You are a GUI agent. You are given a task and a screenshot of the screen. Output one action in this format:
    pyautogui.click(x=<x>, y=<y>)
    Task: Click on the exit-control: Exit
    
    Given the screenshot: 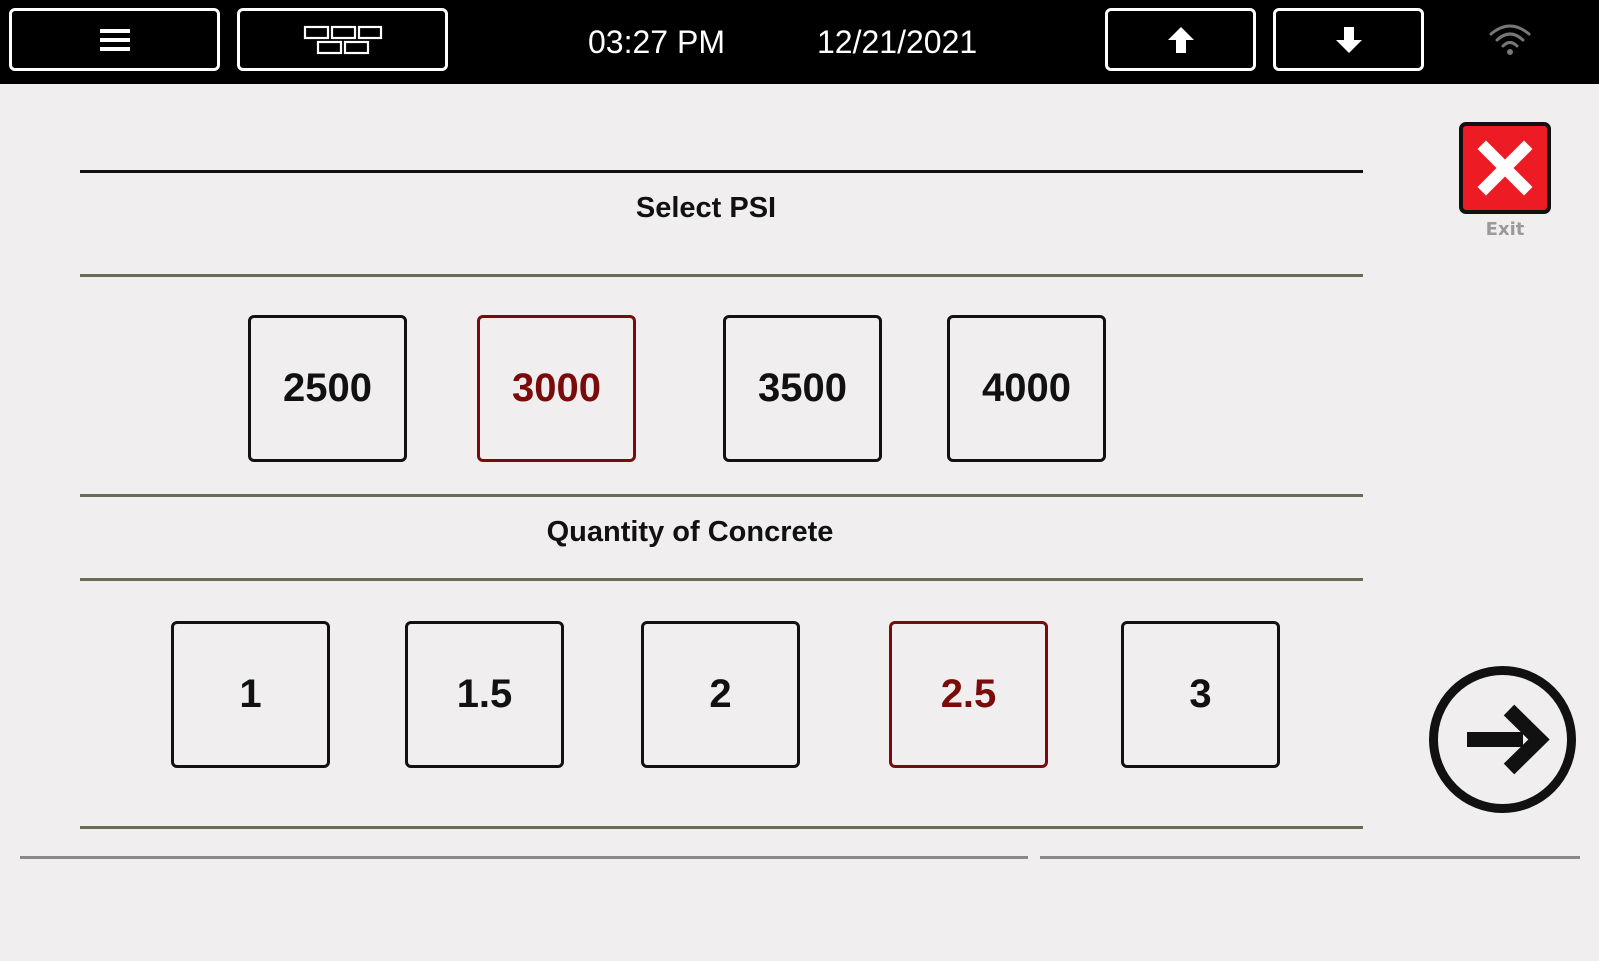 What is the action you would take?
    pyautogui.click(x=1505, y=181)
    